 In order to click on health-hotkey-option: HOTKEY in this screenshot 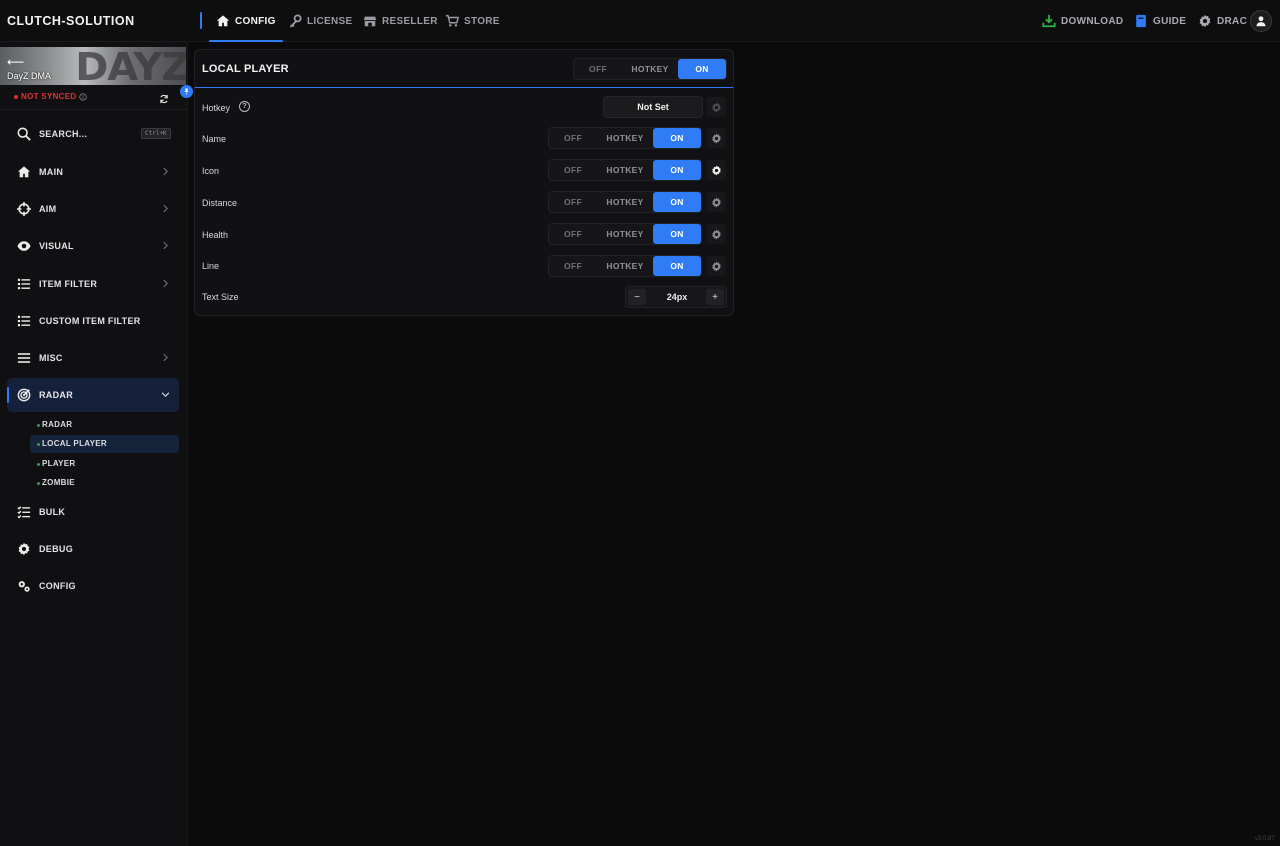, I will do `click(625, 234)`.